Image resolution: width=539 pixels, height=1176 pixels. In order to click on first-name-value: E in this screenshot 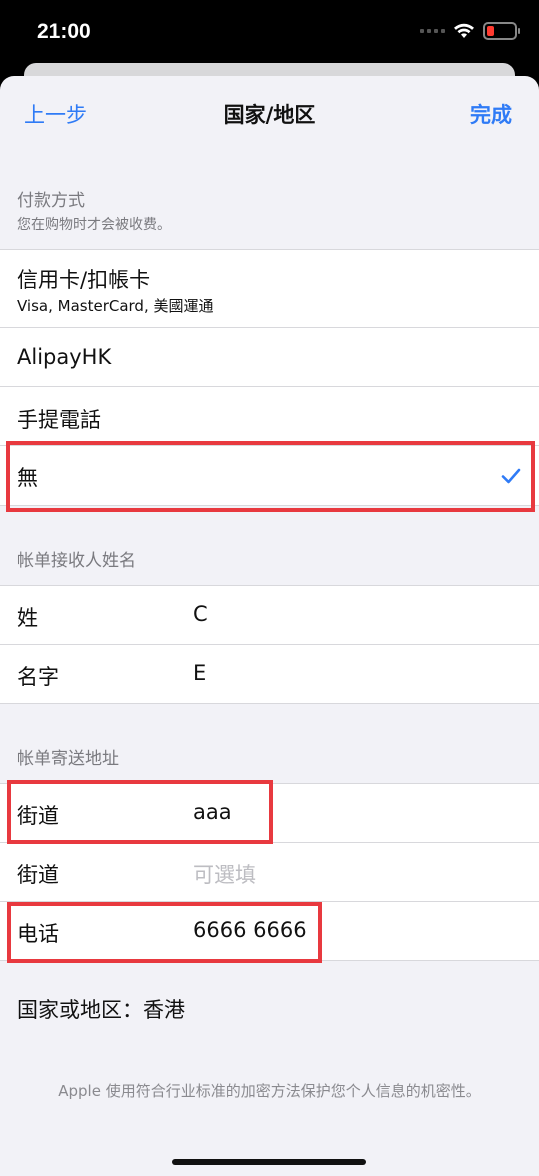, I will do `click(199, 673)`.